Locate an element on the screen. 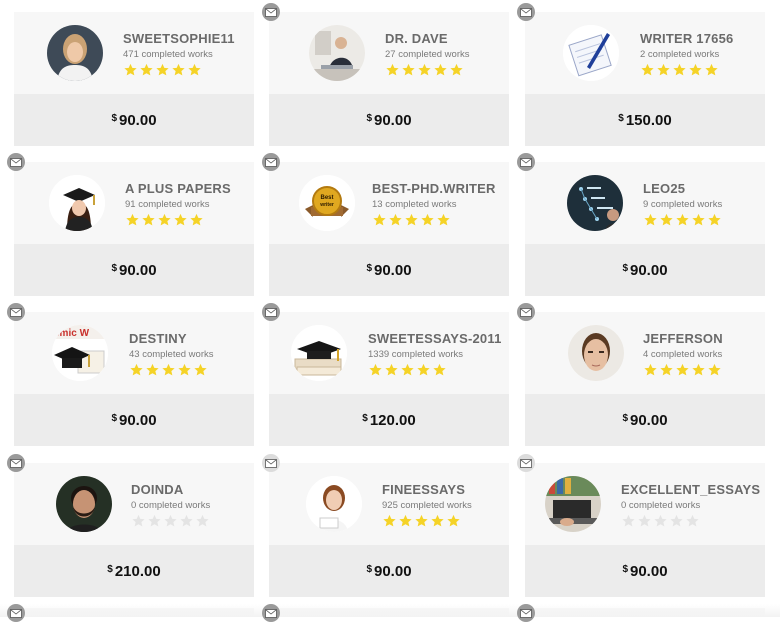 The height and width of the screenshot is (622, 780). writer-card: SWEETSOPHIE11 471 completed works $90.00 is located at coordinates (134, 79).